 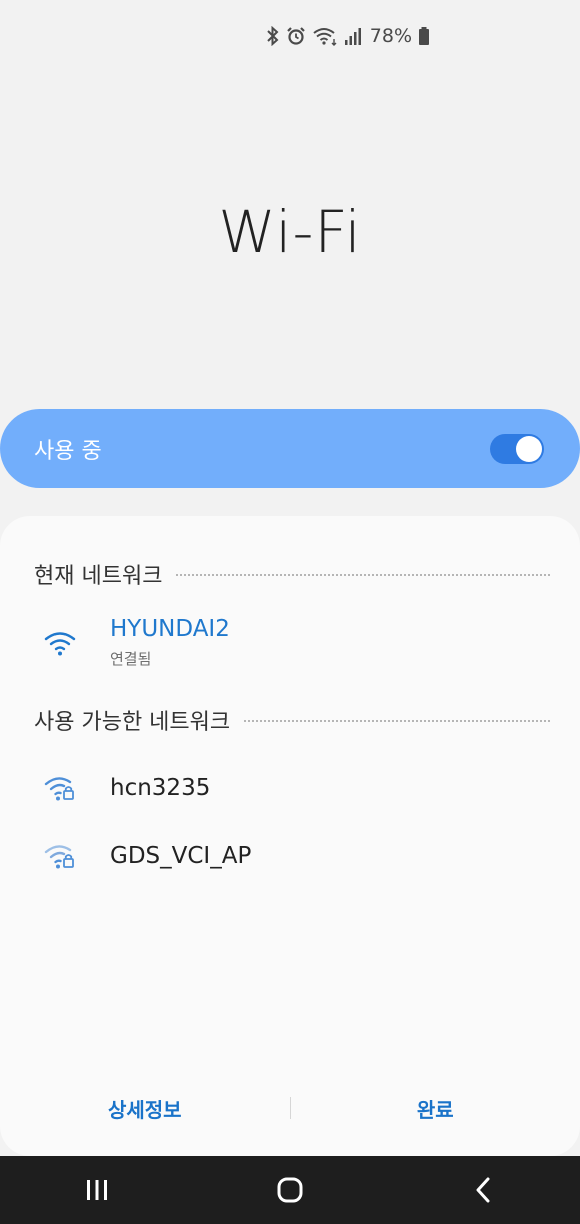 I want to click on toggle-knob, so click(x=529, y=448).